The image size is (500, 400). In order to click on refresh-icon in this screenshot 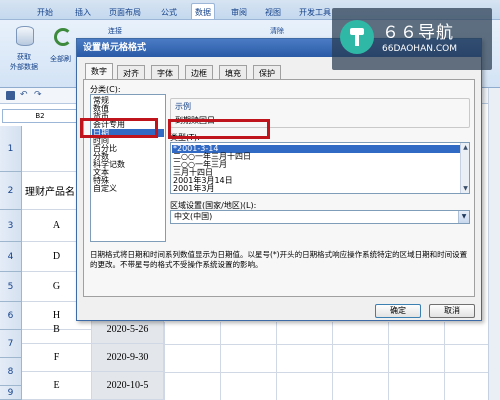, I will do `click(63, 37)`.